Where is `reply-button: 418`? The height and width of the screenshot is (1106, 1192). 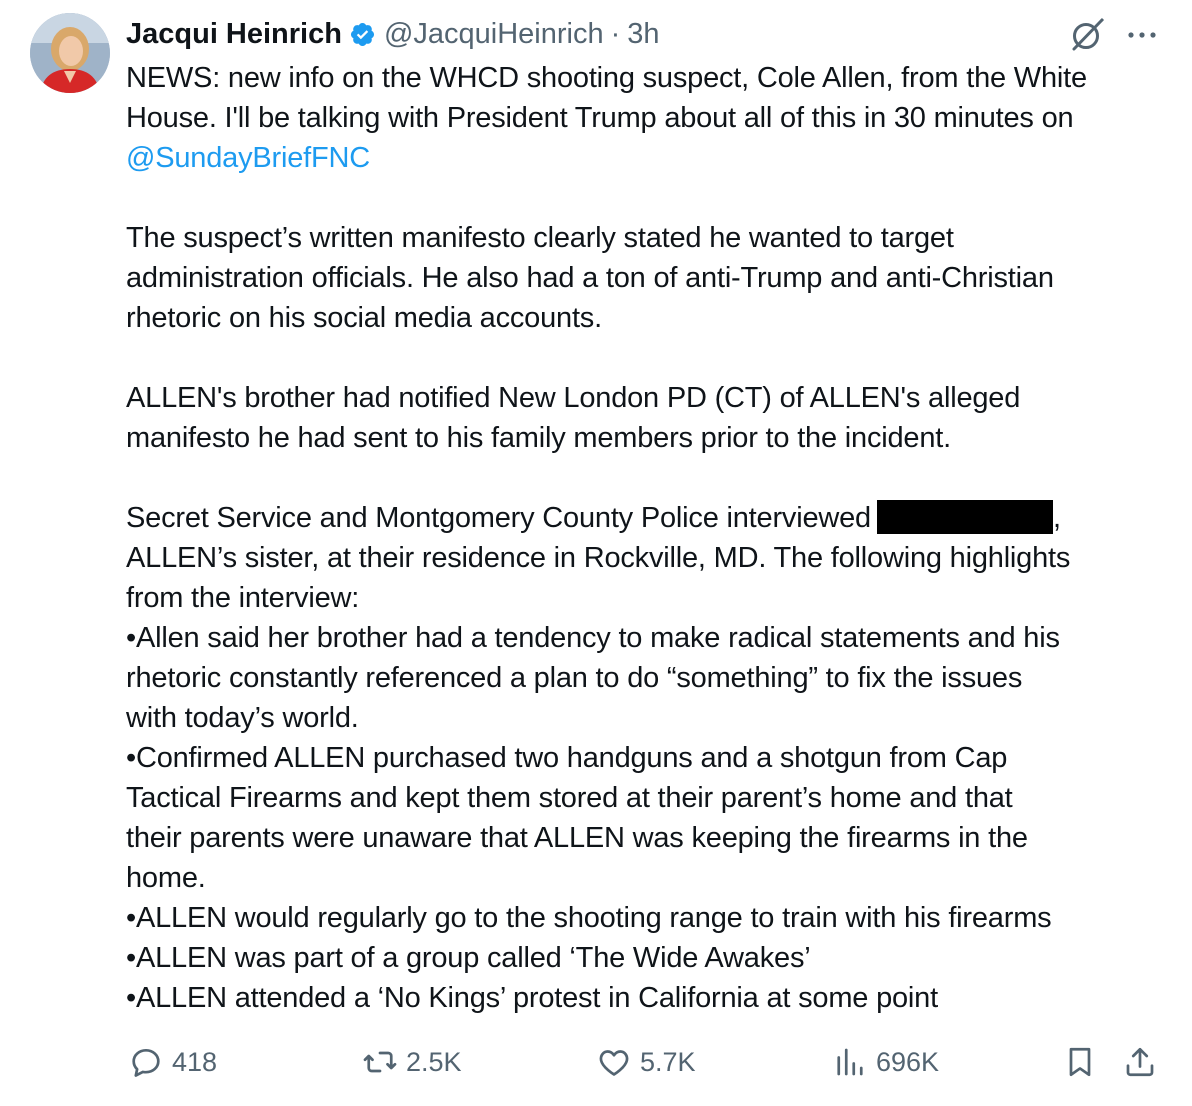
reply-button: 418 is located at coordinates (172, 1062).